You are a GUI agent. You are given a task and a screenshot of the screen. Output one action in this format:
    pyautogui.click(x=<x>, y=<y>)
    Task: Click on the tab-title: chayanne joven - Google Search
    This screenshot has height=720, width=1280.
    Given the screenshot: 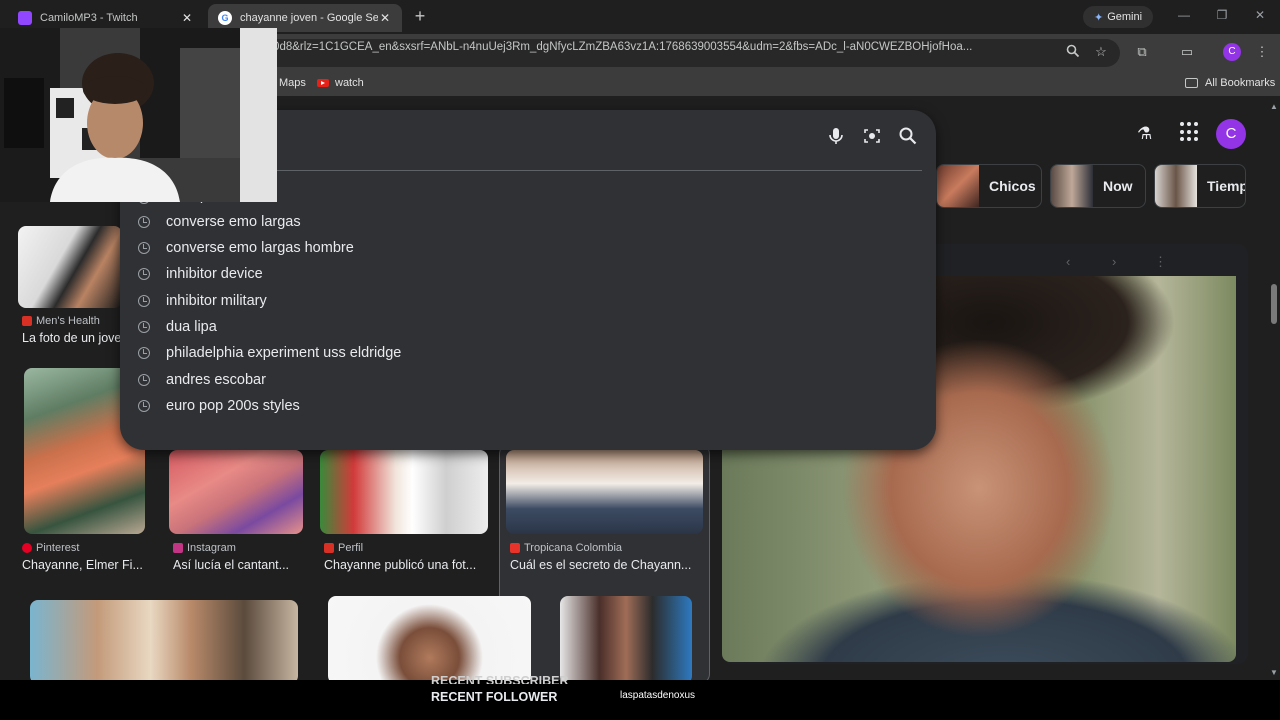 What is the action you would take?
    pyautogui.click(x=309, y=18)
    